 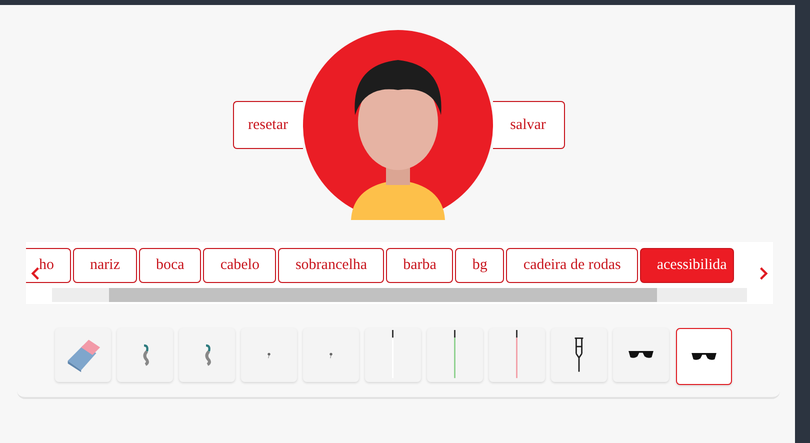 What do you see at coordinates (399, 295) in the screenshot?
I see `scrollbar` at bounding box center [399, 295].